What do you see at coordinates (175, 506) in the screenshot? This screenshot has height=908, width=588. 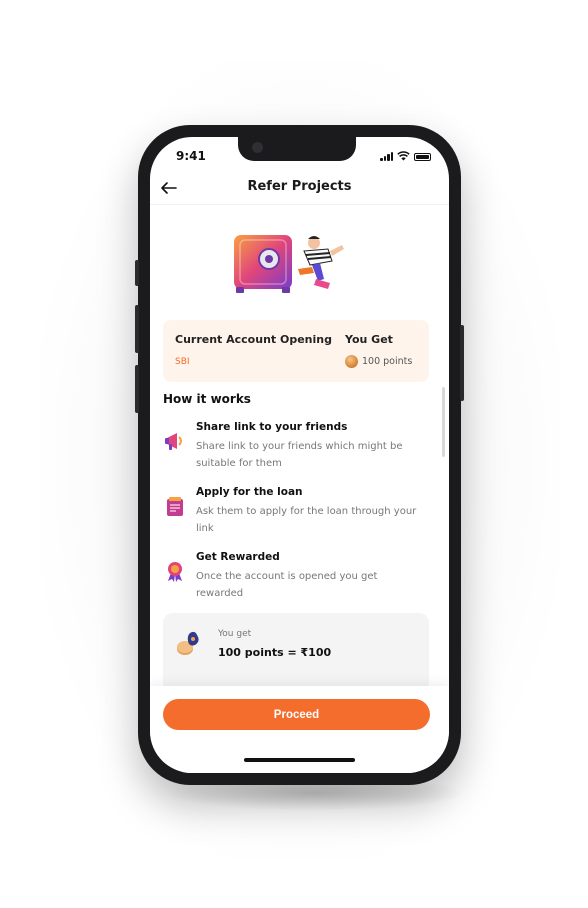 I see `application-form-icon` at bounding box center [175, 506].